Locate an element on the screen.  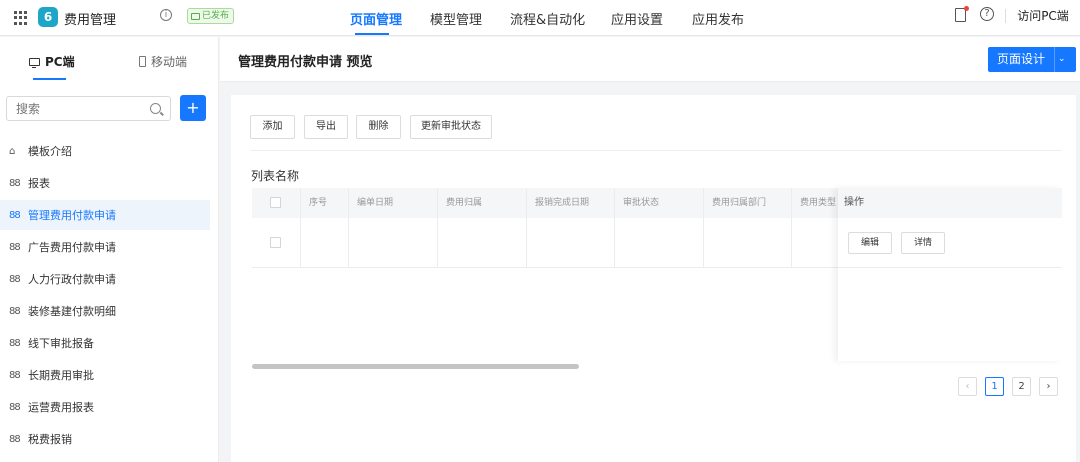
main-header: 管理费用付款申请 预览 页面设计 ⌄ is located at coordinates (650, 59).